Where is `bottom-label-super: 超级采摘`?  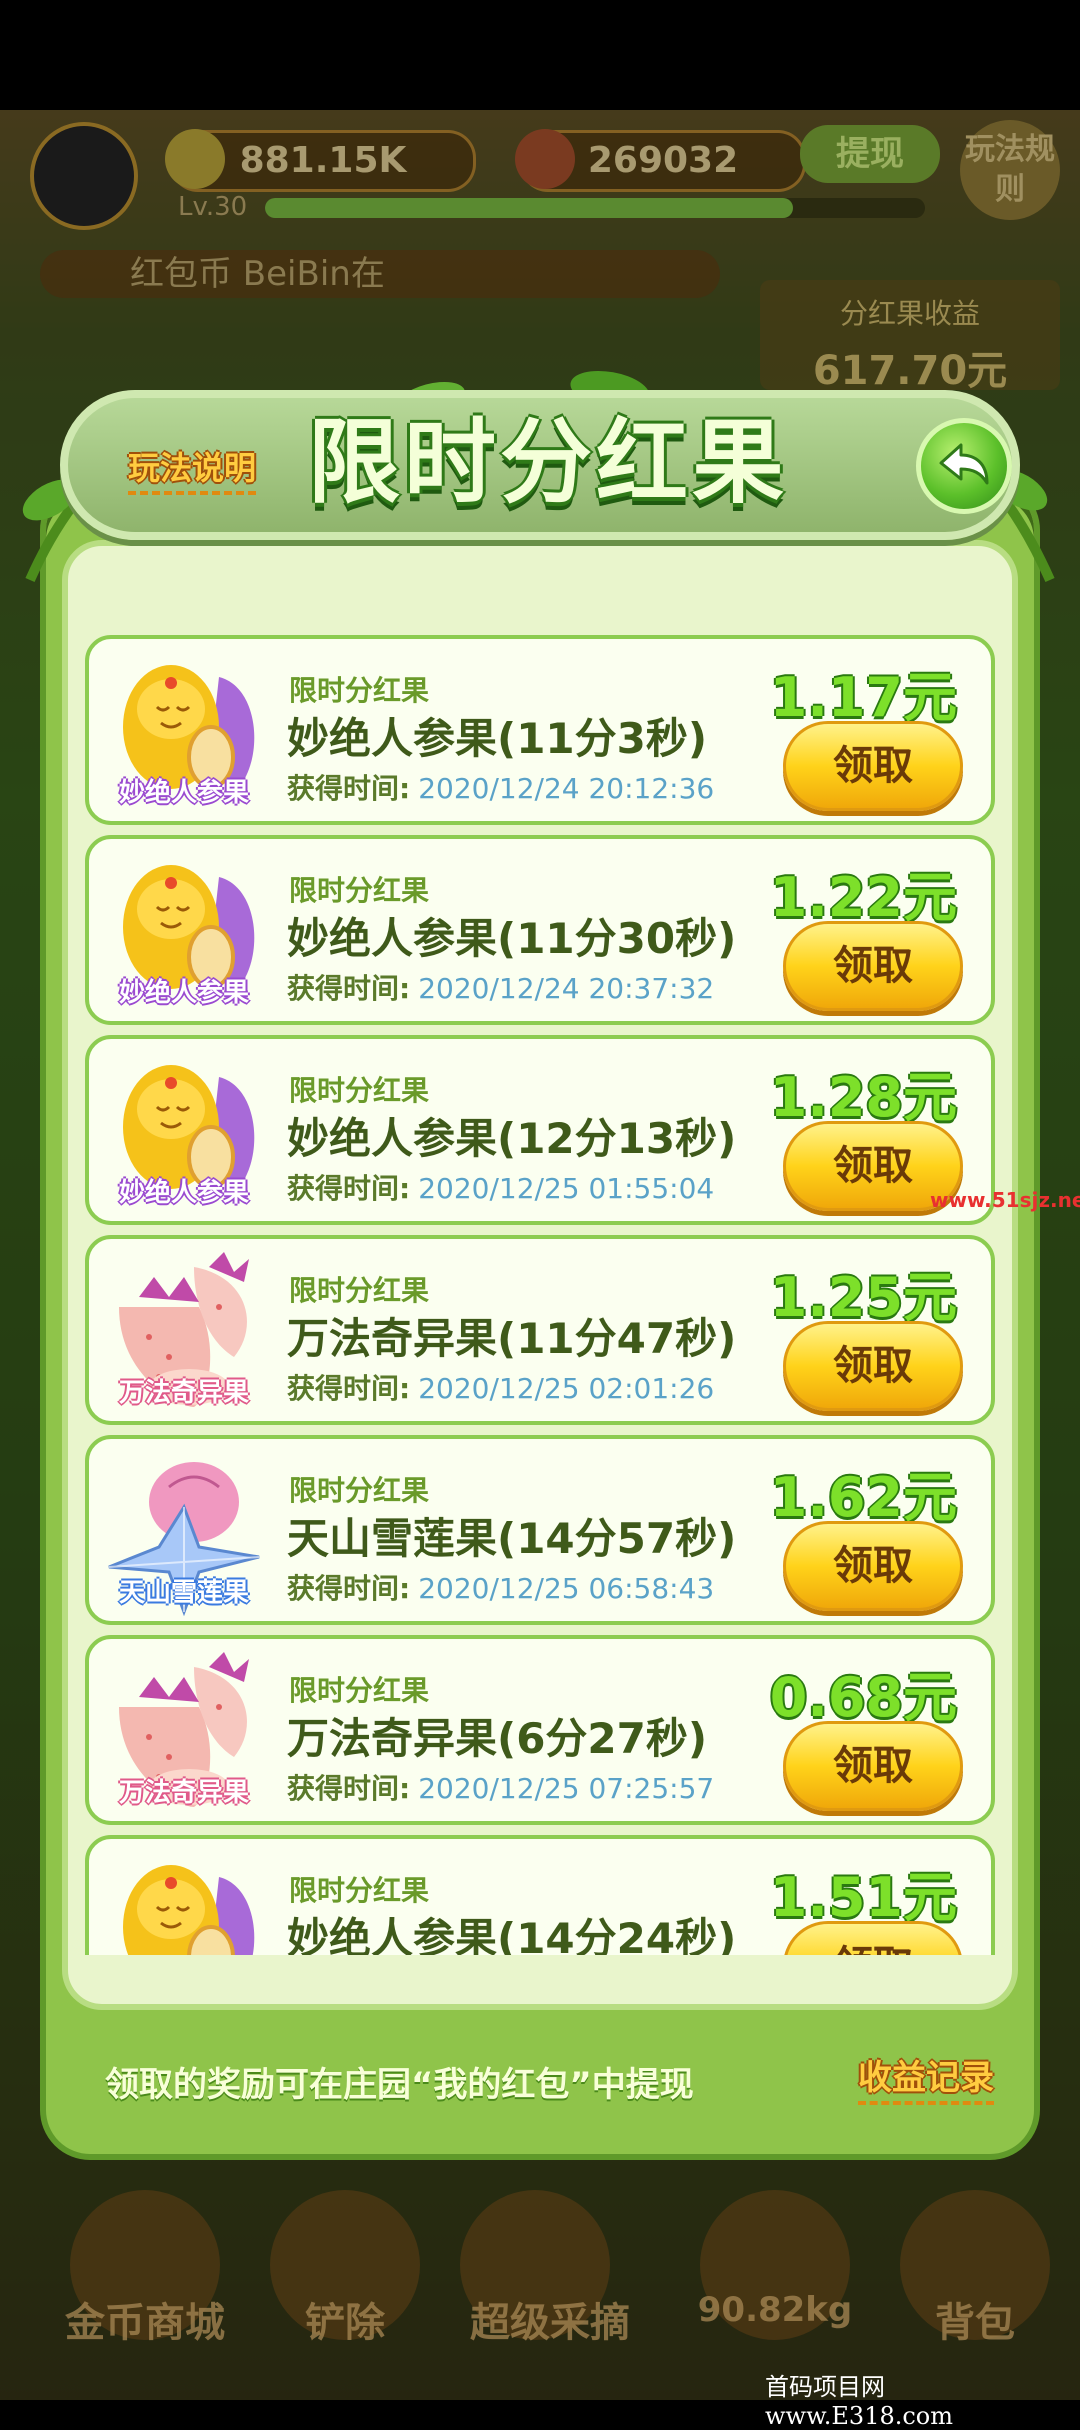
bottom-label-super: 超级采摘 is located at coordinates (550, 2323).